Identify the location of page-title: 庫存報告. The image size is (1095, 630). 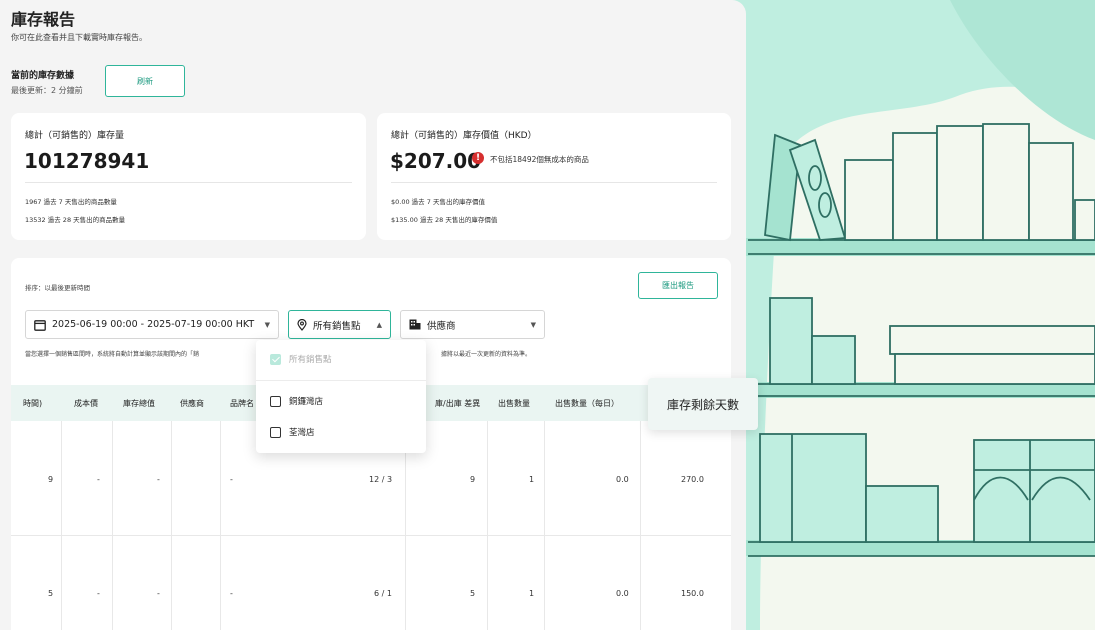
(43, 19).